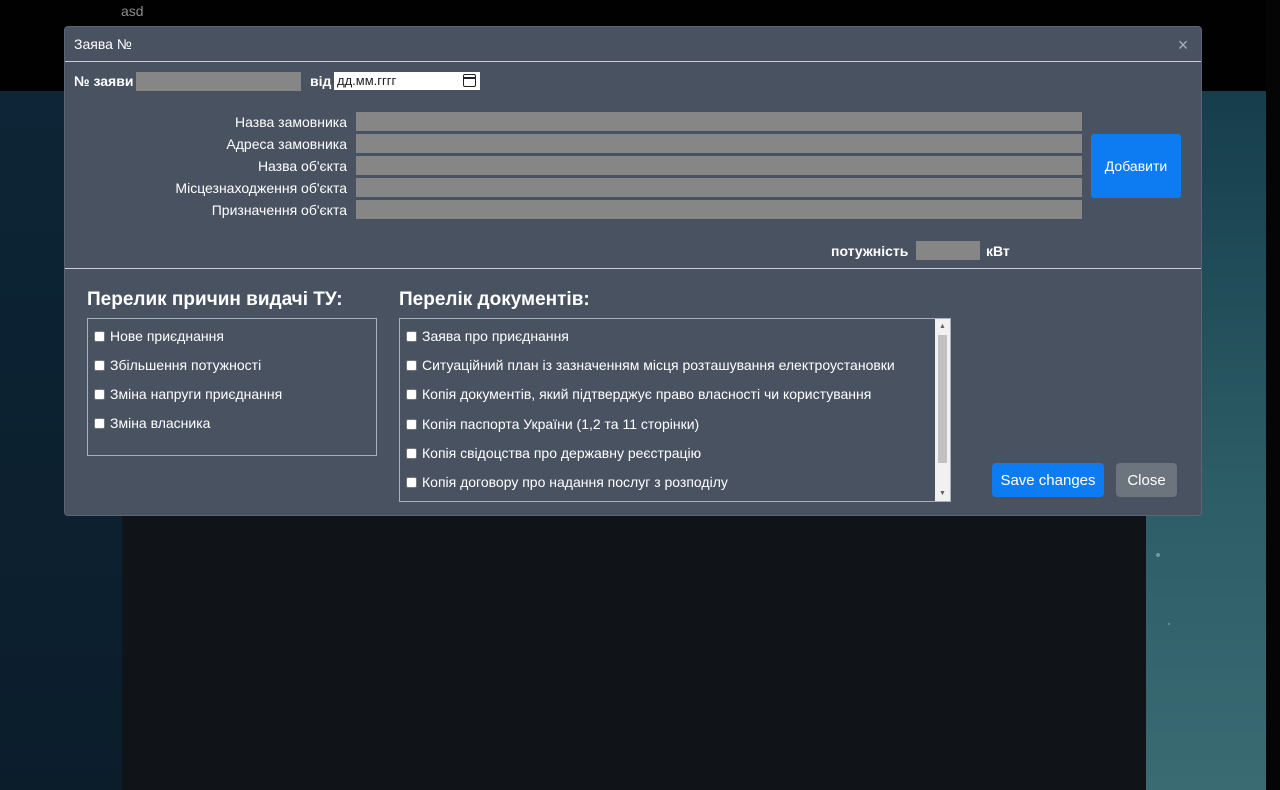  What do you see at coordinates (719, 121) in the screenshot?
I see `customer-name-input` at bounding box center [719, 121].